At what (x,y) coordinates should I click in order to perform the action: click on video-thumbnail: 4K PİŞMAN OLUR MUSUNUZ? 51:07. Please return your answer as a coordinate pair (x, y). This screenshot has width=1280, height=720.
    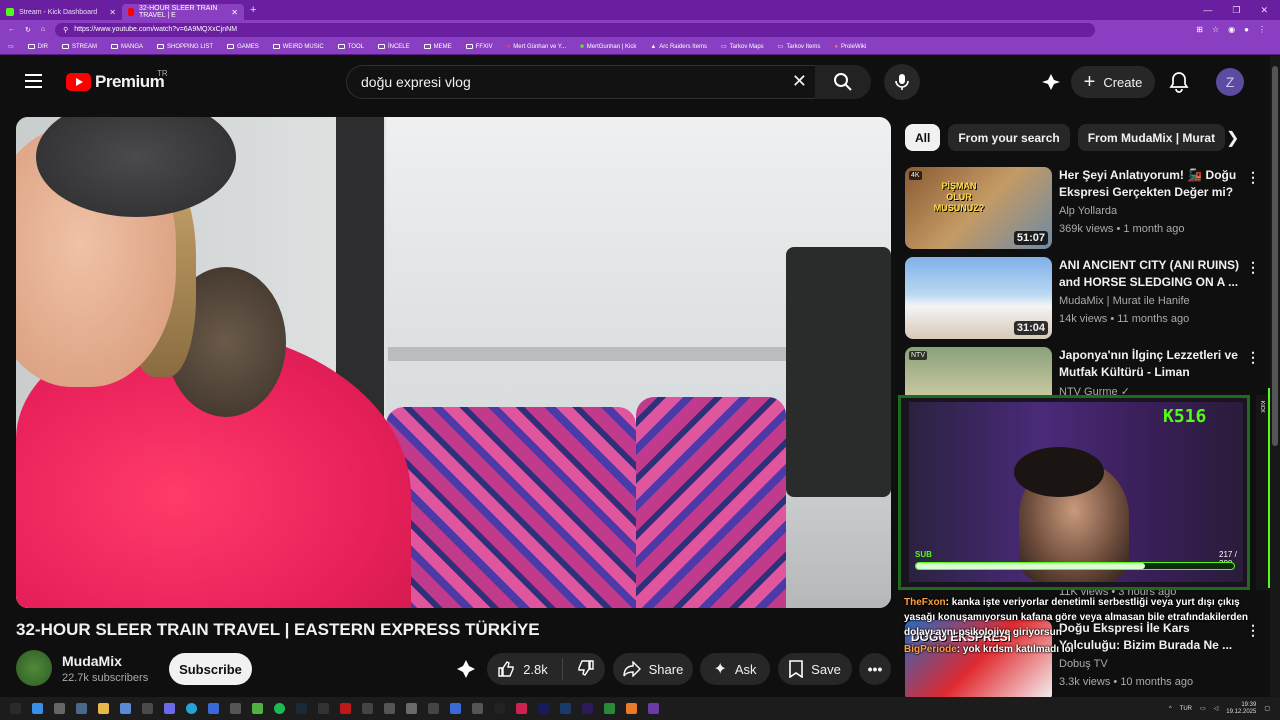
    Looking at the image, I should click on (978, 208).